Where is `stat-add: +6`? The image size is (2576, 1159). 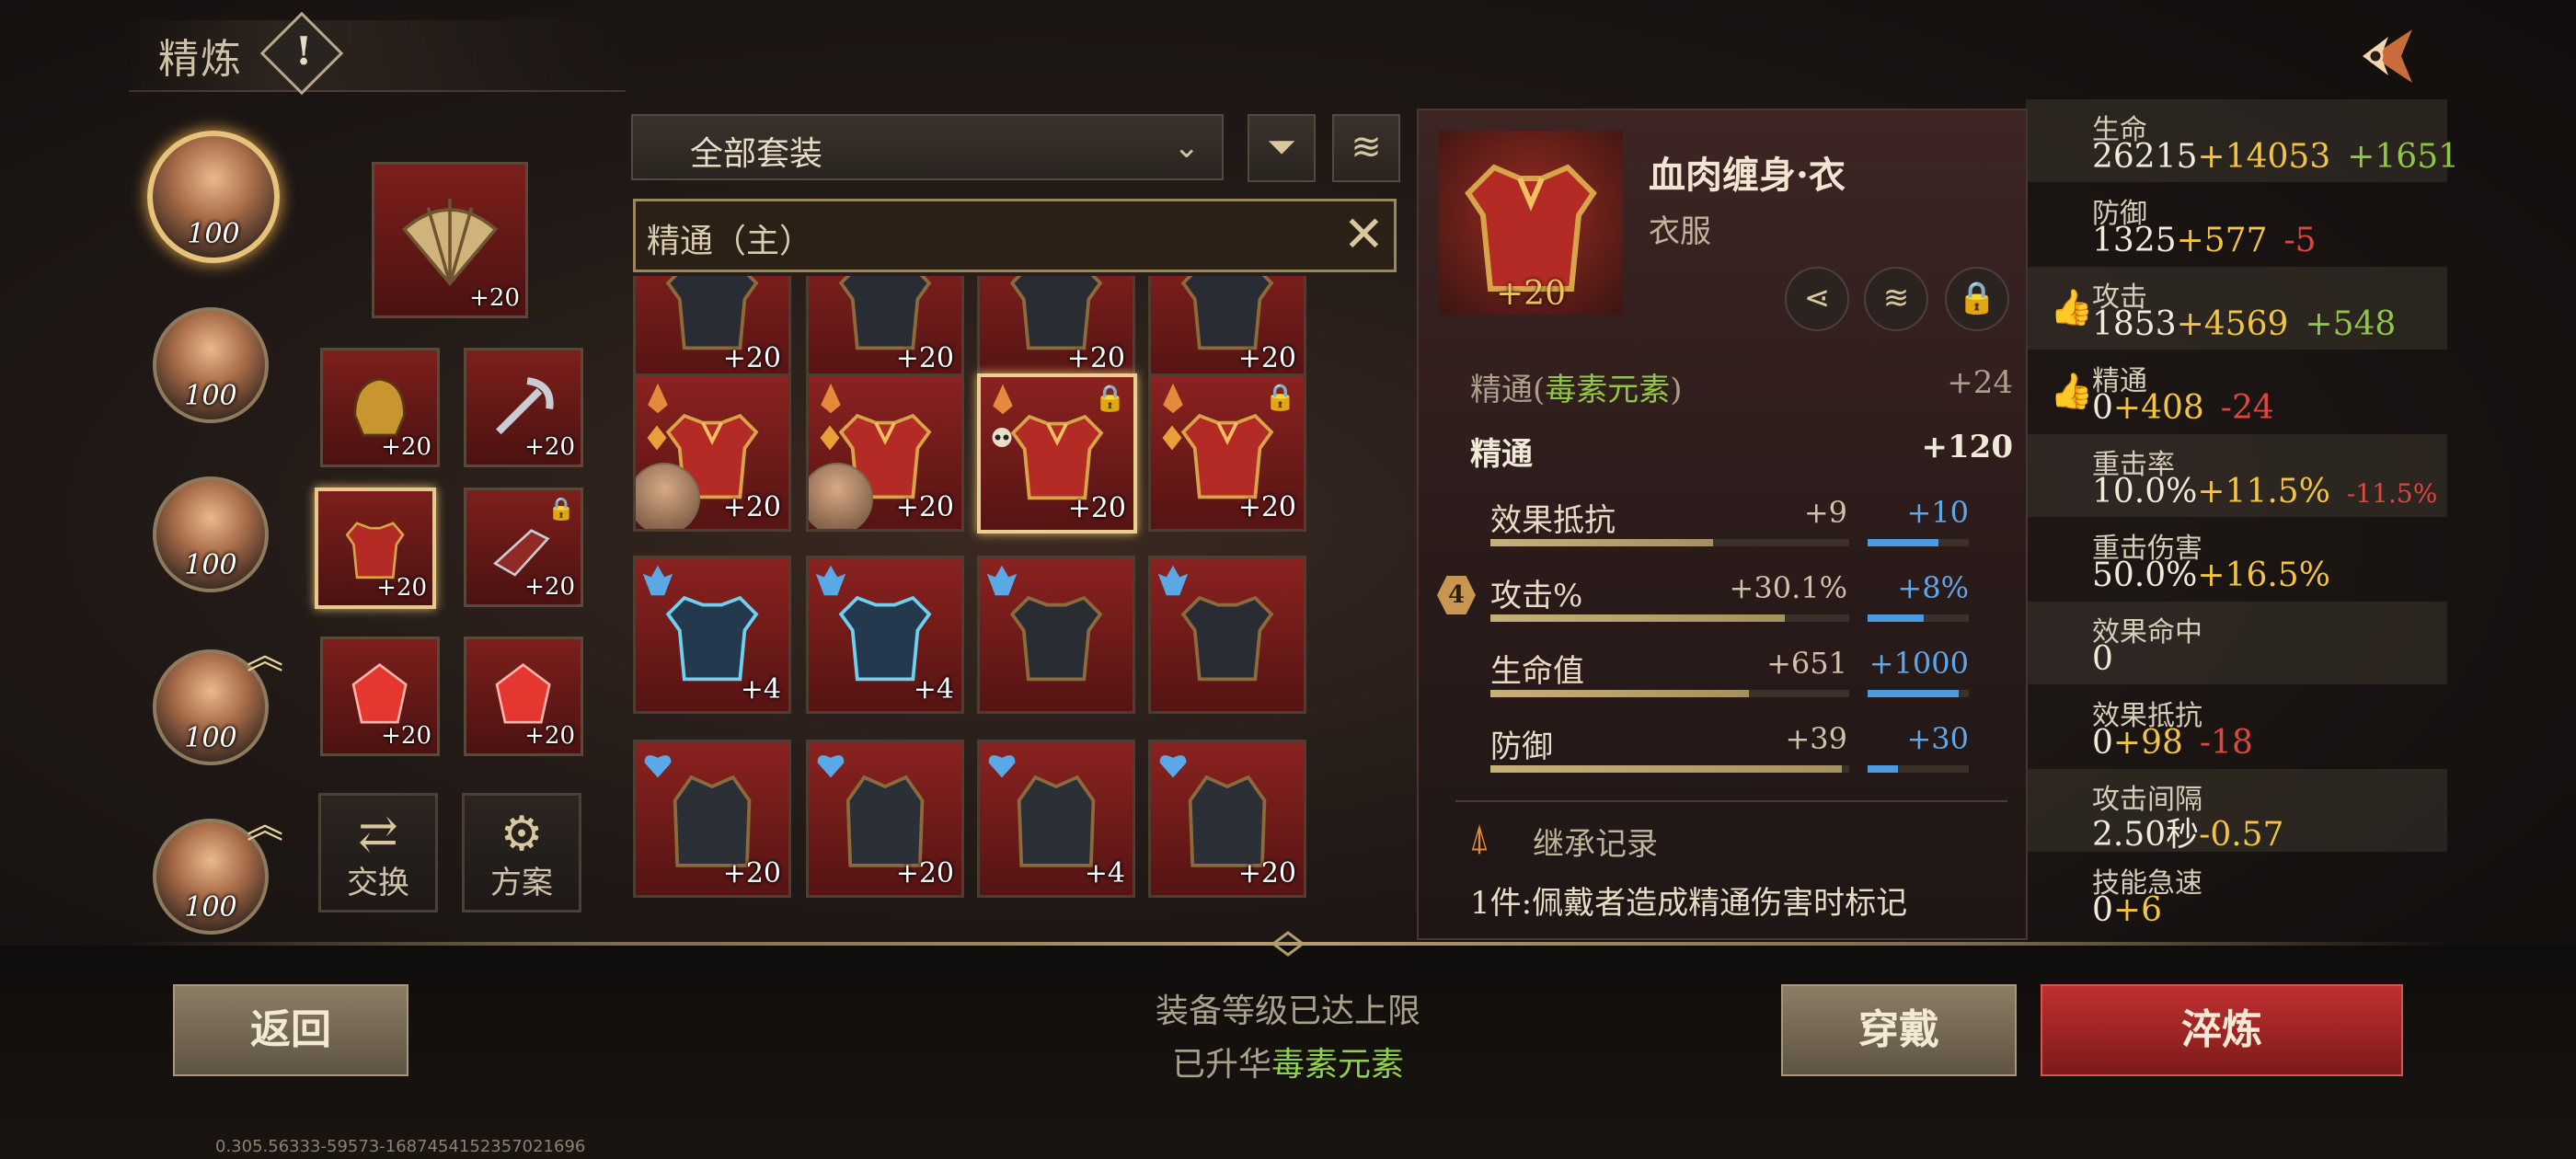
stat-add: +6 is located at coordinates (2137, 910).